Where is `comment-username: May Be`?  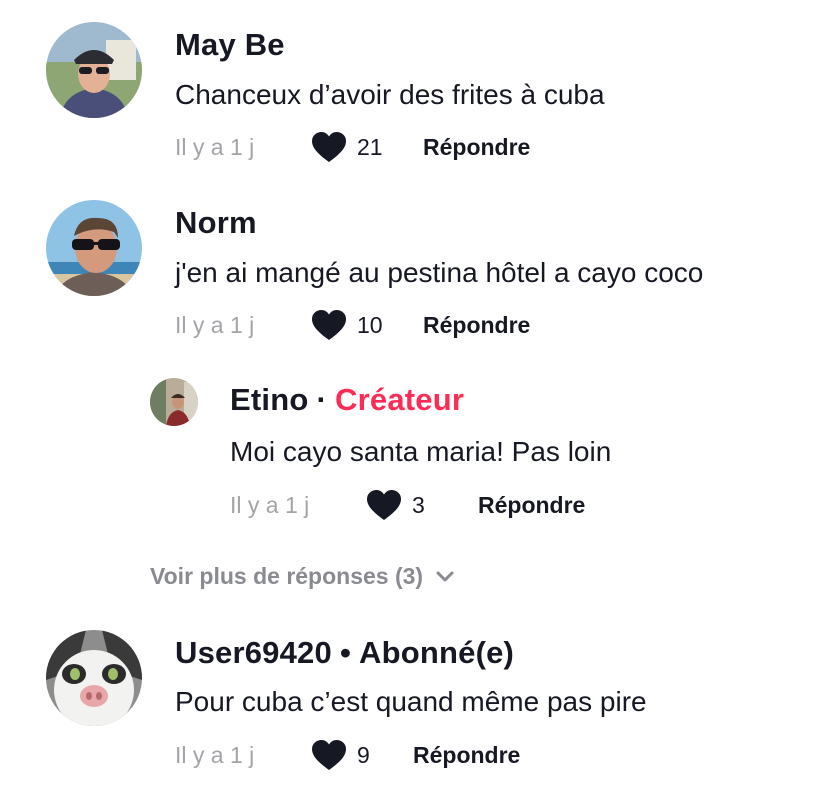
comment-username: May Be is located at coordinates (230, 45).